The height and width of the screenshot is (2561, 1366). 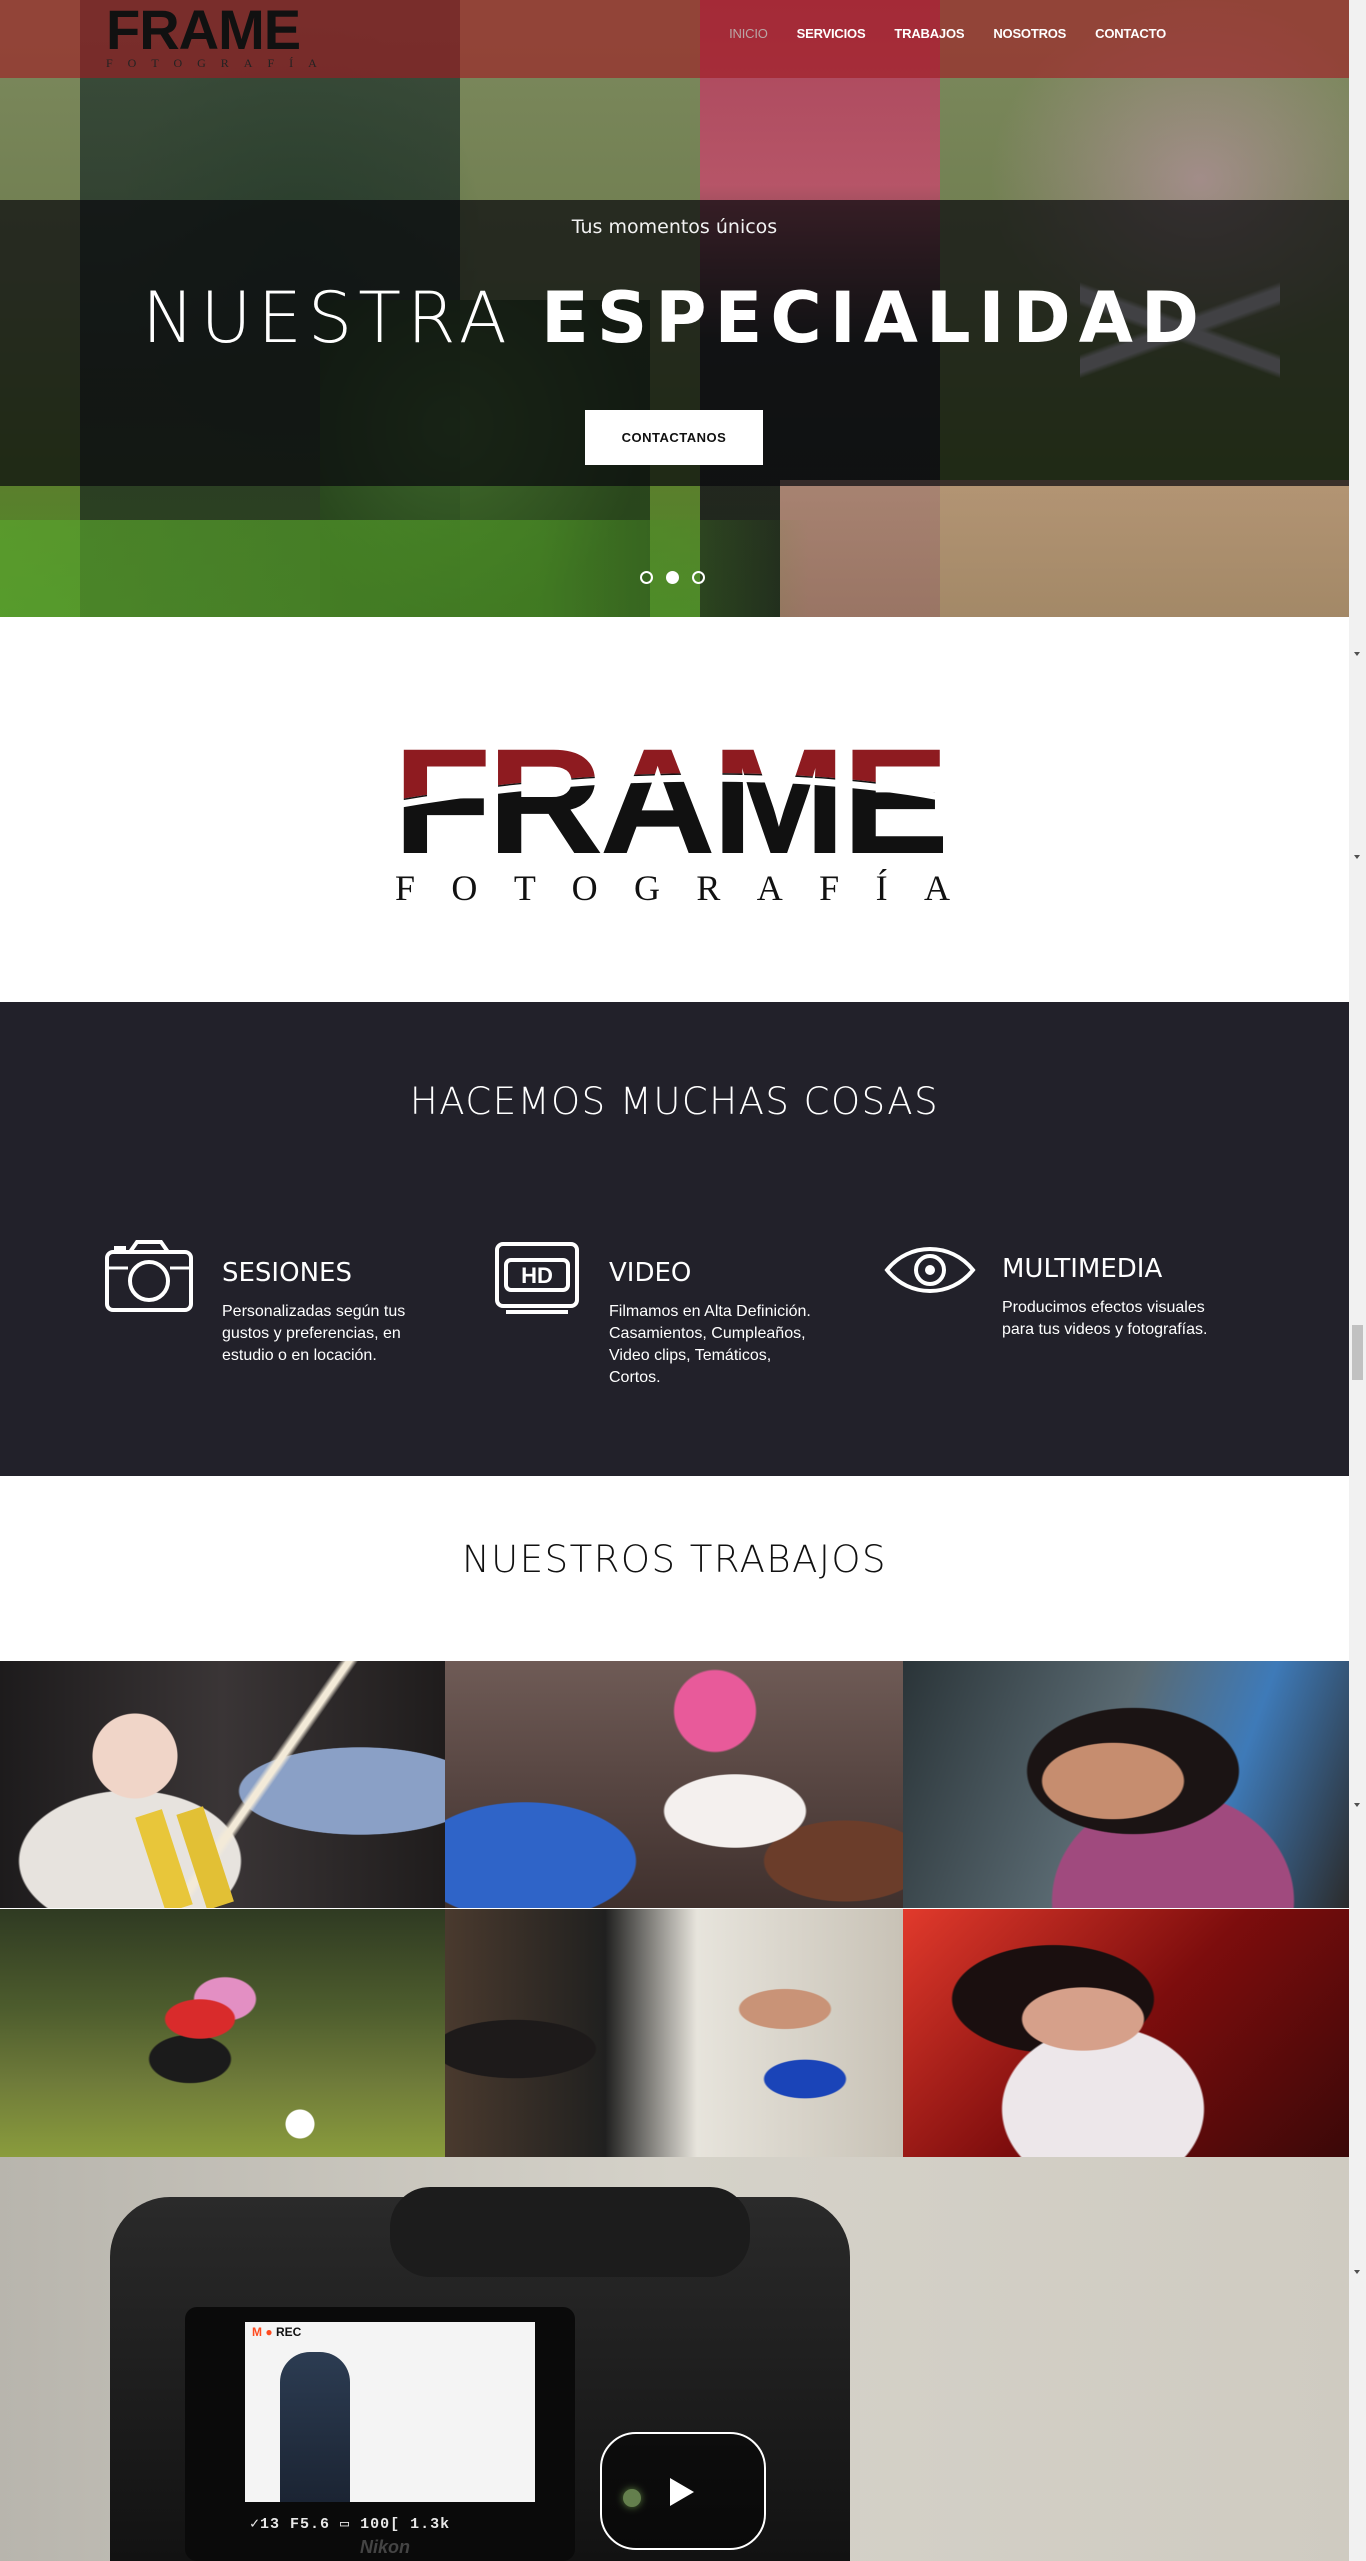 What do you see at coordinates (674, 437) in the screenshot?
I see `contact-button: CONTACTANOS` at bounding box center [674, 437].